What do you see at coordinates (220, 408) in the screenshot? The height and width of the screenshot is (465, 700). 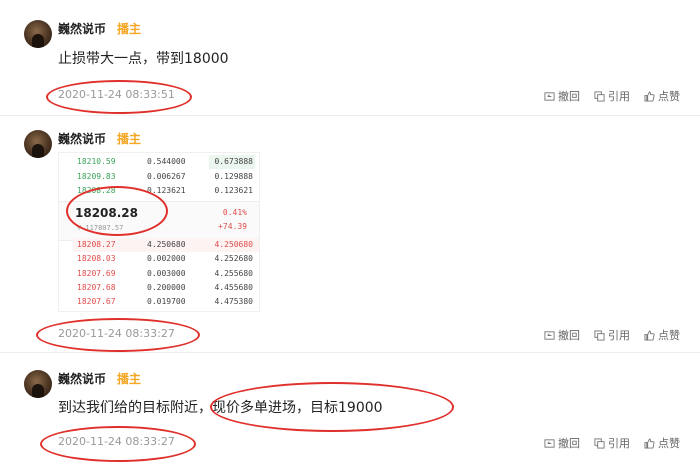 I see `message-text: 到达我们给的目标附近，现价多单进场，目标19000` at bounding box center [220, 408].